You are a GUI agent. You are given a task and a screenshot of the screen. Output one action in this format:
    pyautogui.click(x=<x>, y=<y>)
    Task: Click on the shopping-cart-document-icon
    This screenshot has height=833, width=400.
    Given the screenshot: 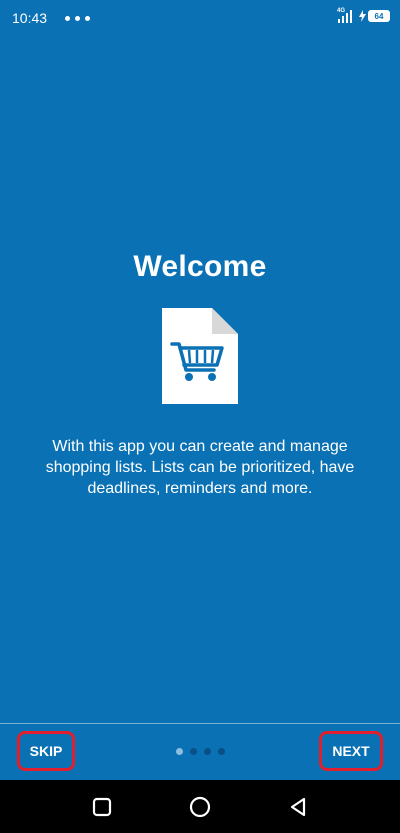 What is the action you would take?
    pyautogui.click(x=200, y=356)
    